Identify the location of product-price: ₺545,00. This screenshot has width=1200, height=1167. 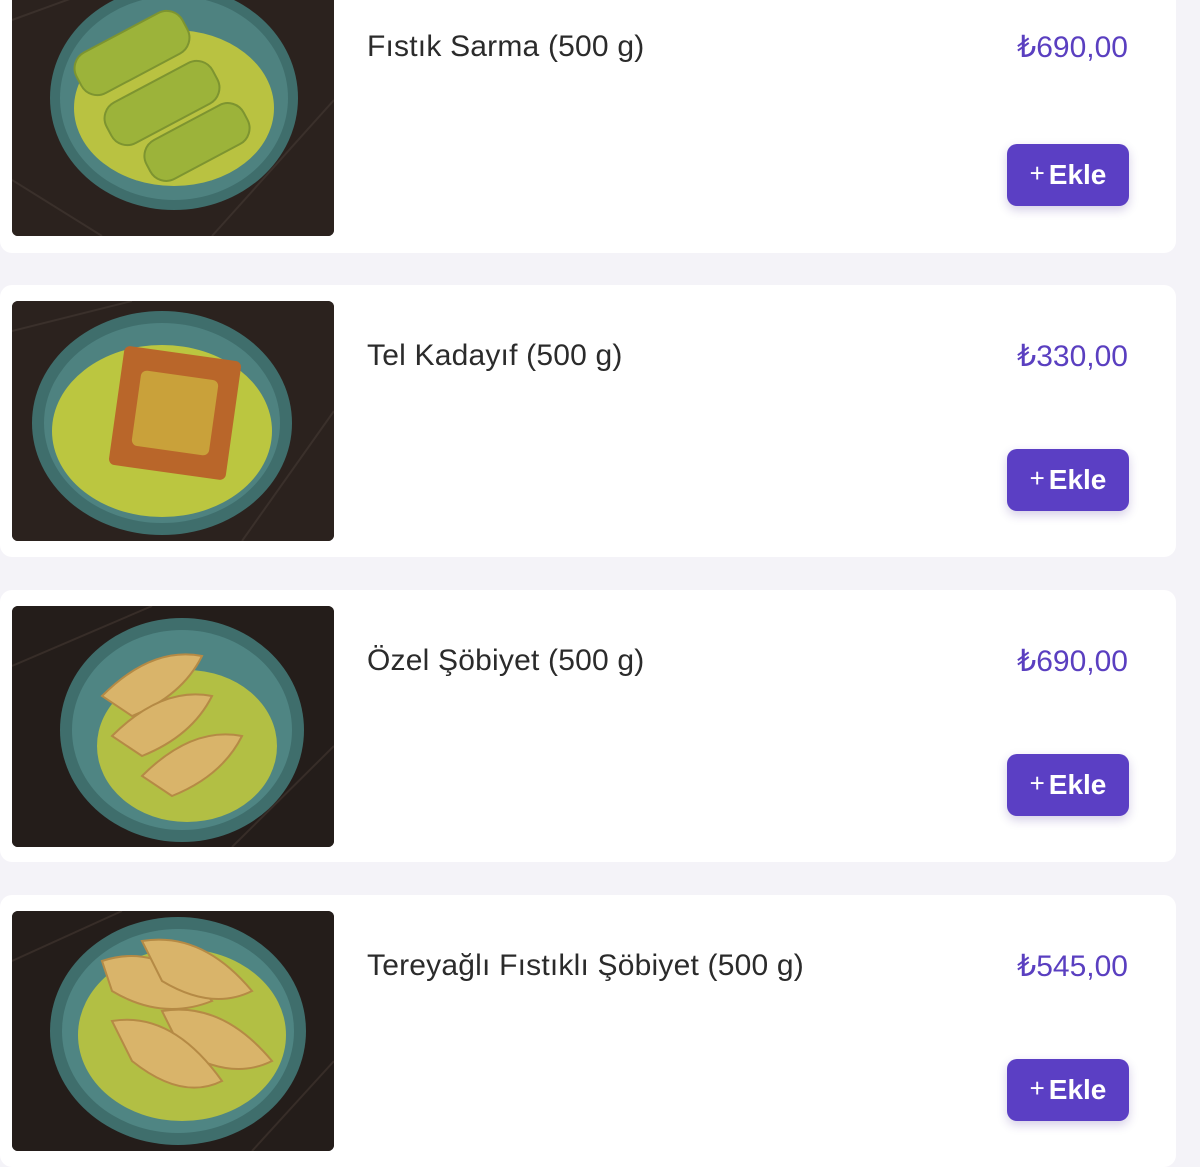
(1072, 966).